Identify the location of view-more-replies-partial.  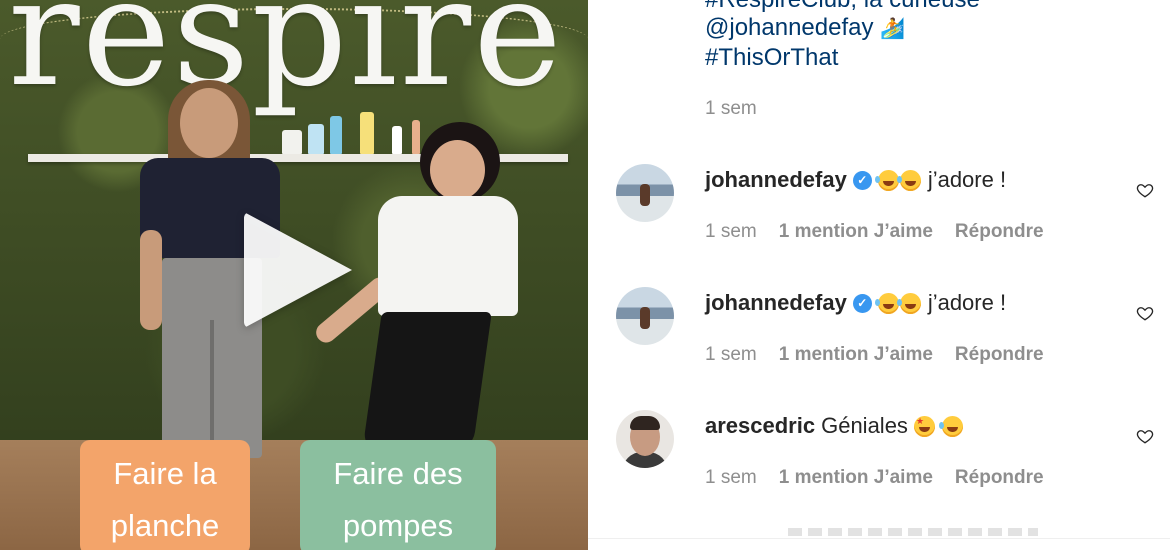
(913, 532).